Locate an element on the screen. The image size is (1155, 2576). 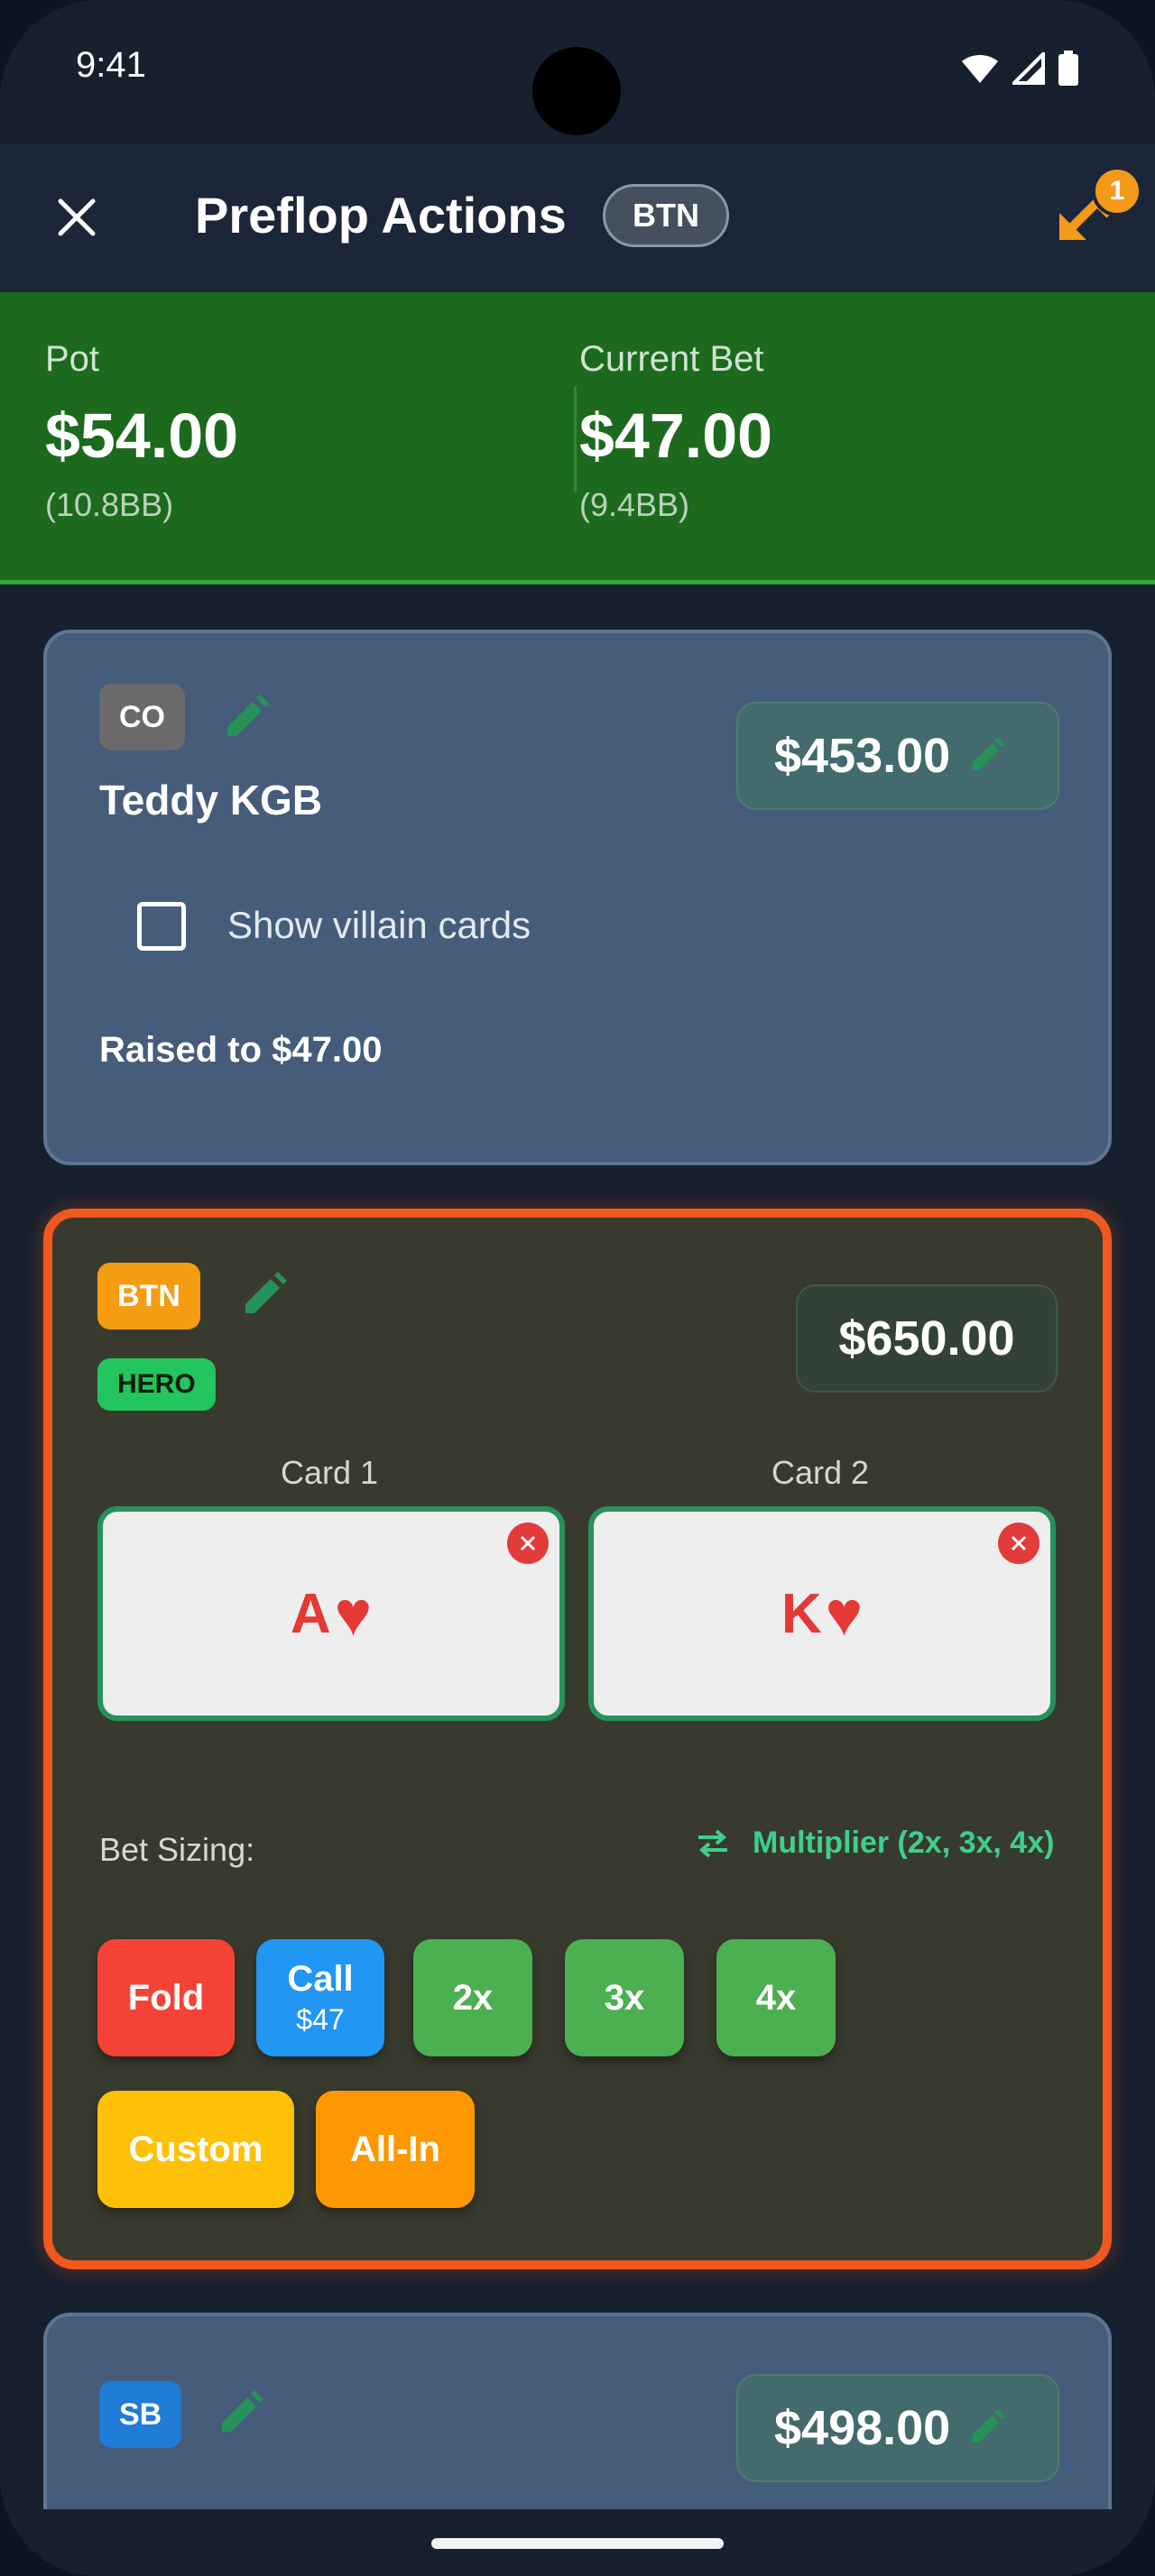
close-button is located at coordinates (76, 217).